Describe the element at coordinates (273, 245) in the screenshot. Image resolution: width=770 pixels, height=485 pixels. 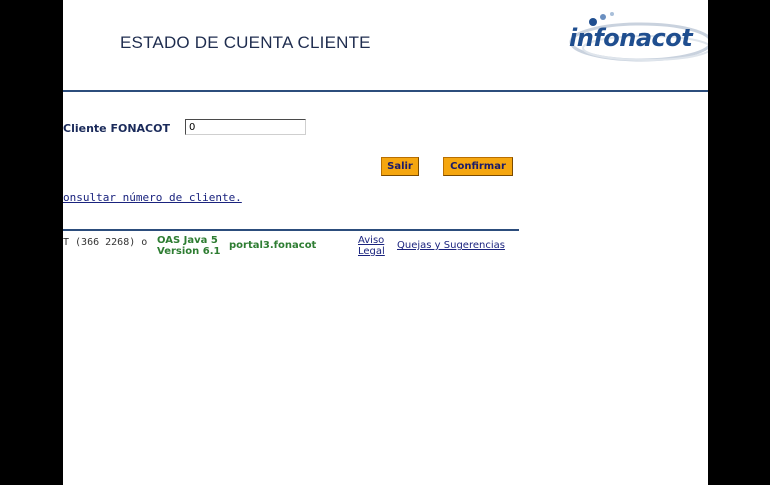
I see `server-name-text: portal3.fonacot` at that location.